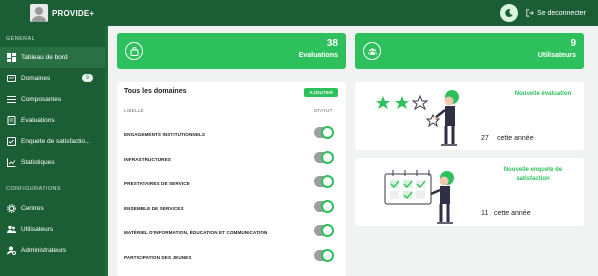  I want to click on dashboard-icon, so click(11, 57).